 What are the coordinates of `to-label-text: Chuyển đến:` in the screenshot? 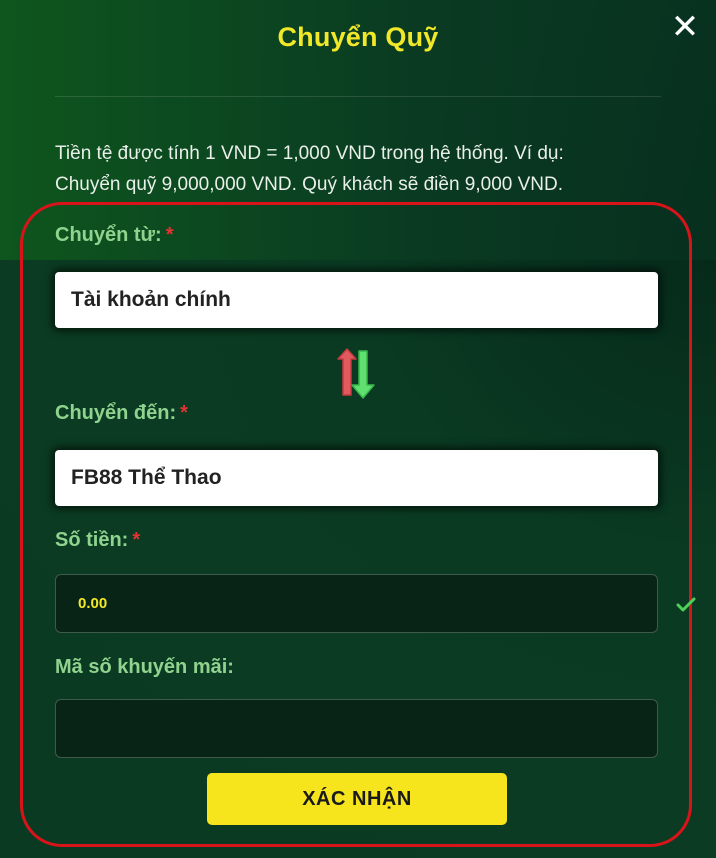 It's located at (116, 413).